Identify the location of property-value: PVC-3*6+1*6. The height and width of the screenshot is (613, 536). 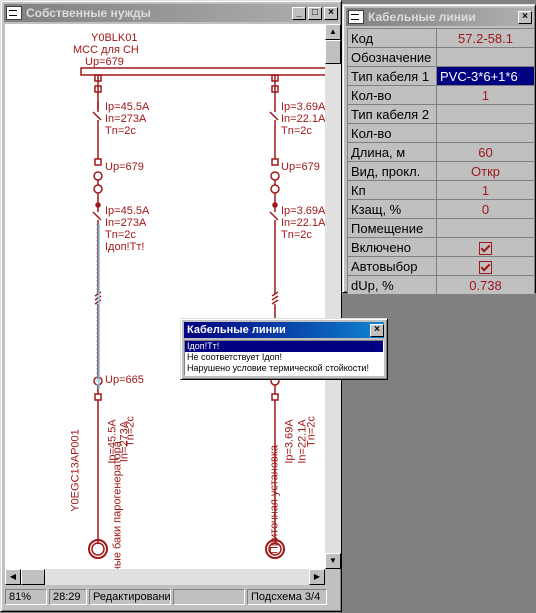
(485, 76).